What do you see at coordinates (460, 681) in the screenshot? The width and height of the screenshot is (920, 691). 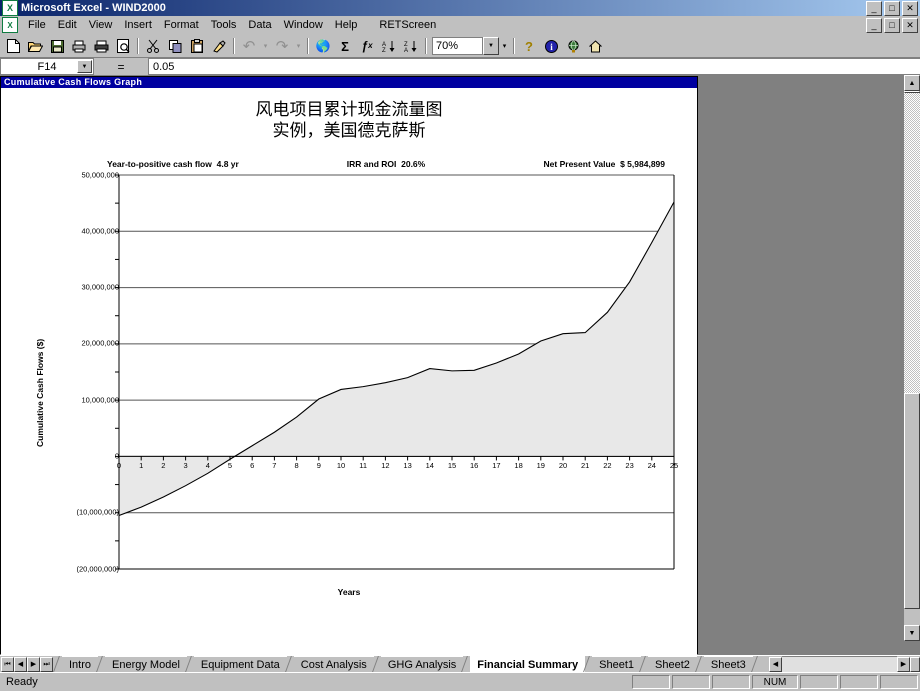 I see `status-bar: Ready NUM` at bounding box center [460, 681].